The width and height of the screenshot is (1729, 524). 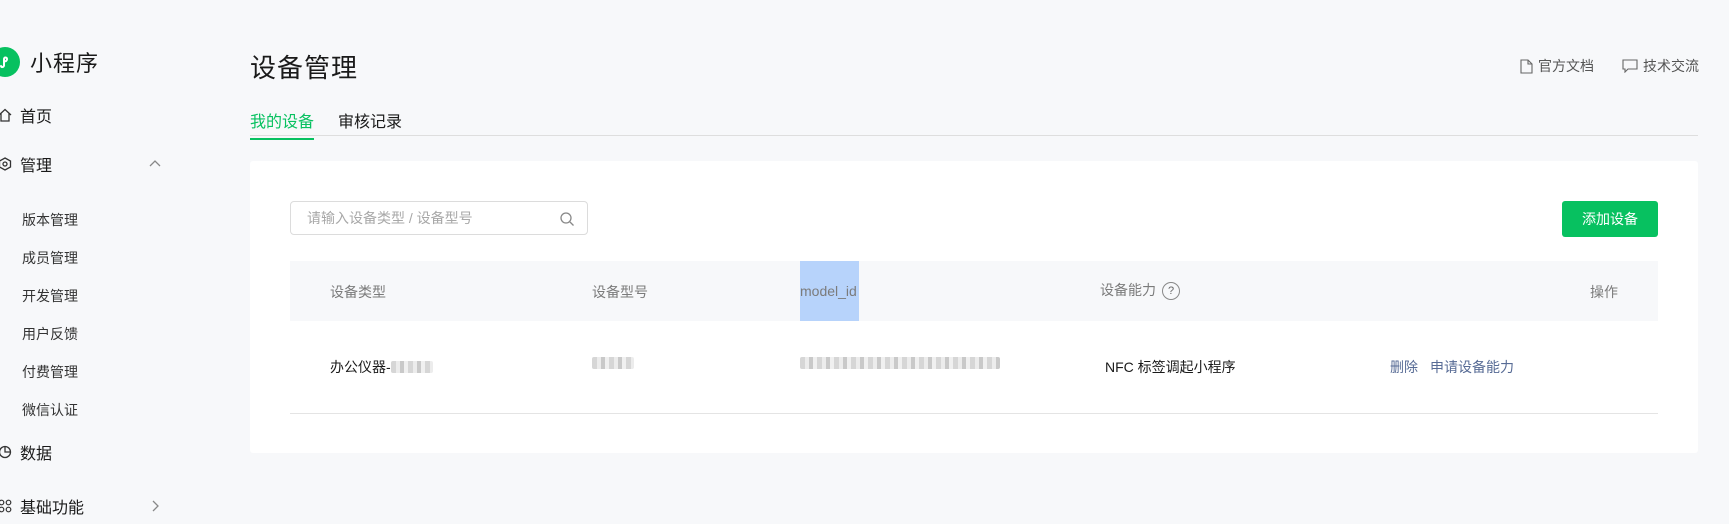 I want to click on cell-actions: 删除 申请设备能力, so click(x=1446, y=367).